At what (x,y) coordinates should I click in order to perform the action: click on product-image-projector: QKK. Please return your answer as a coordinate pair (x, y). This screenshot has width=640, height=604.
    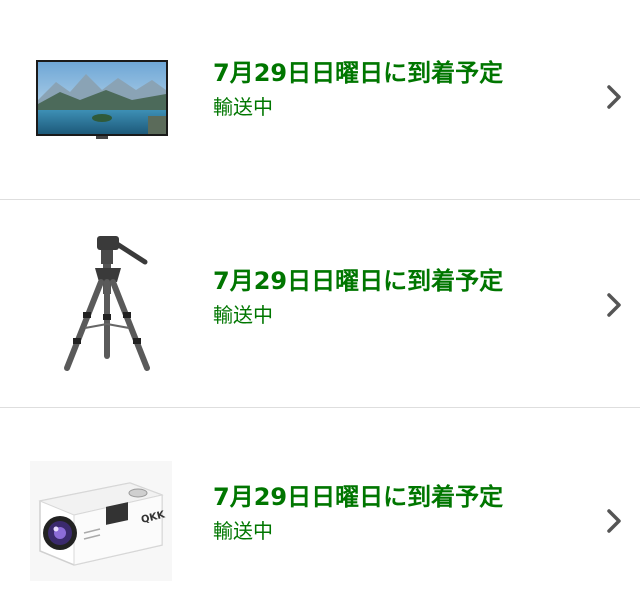
    Looking at the image, I should click on (101, 521).